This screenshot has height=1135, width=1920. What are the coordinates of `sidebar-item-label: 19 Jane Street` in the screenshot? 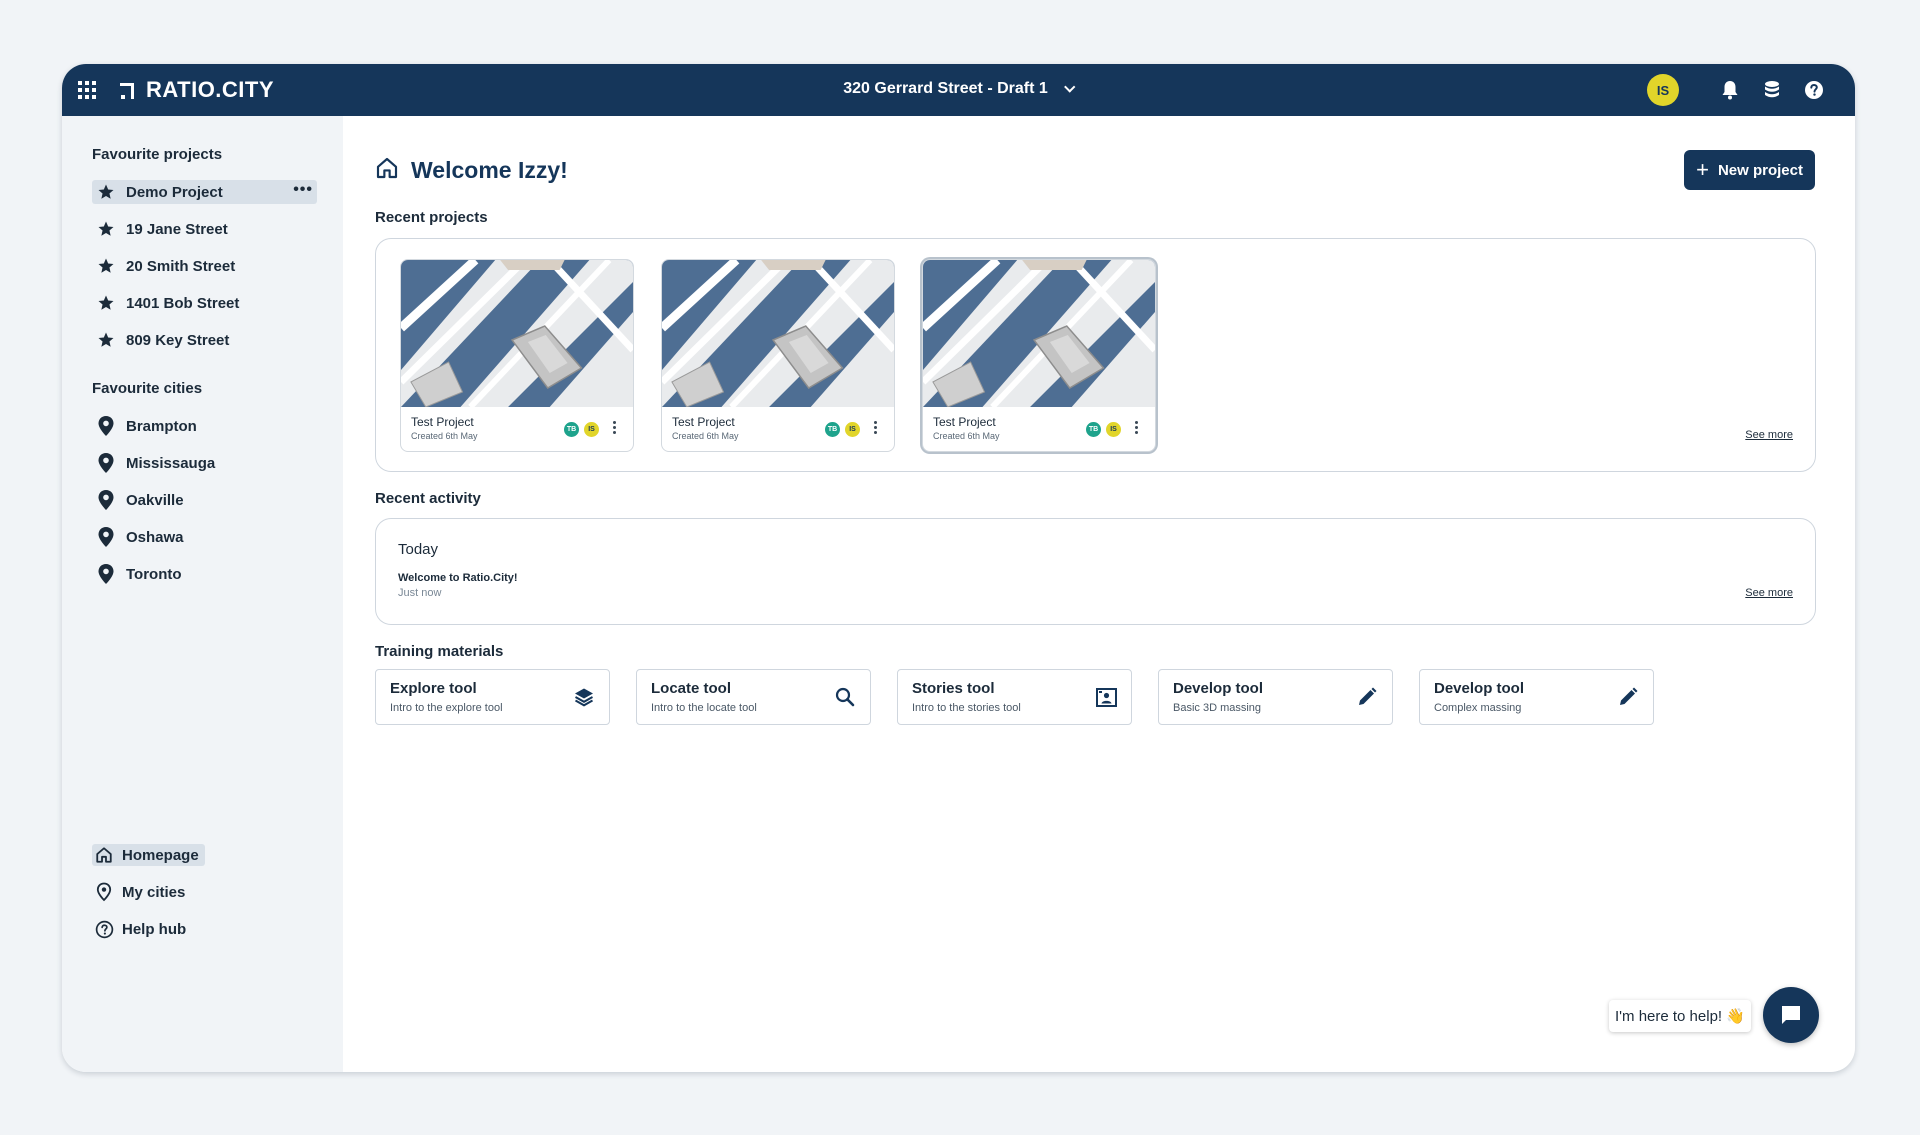 It's located at (177, 229).